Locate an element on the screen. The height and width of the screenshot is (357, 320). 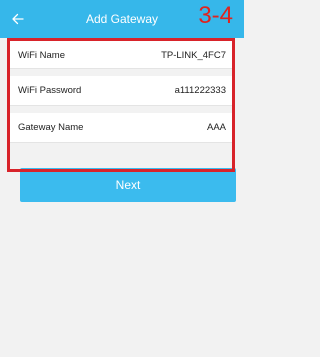
step-annotation: 3-4 is located at coordinates (215, 15).